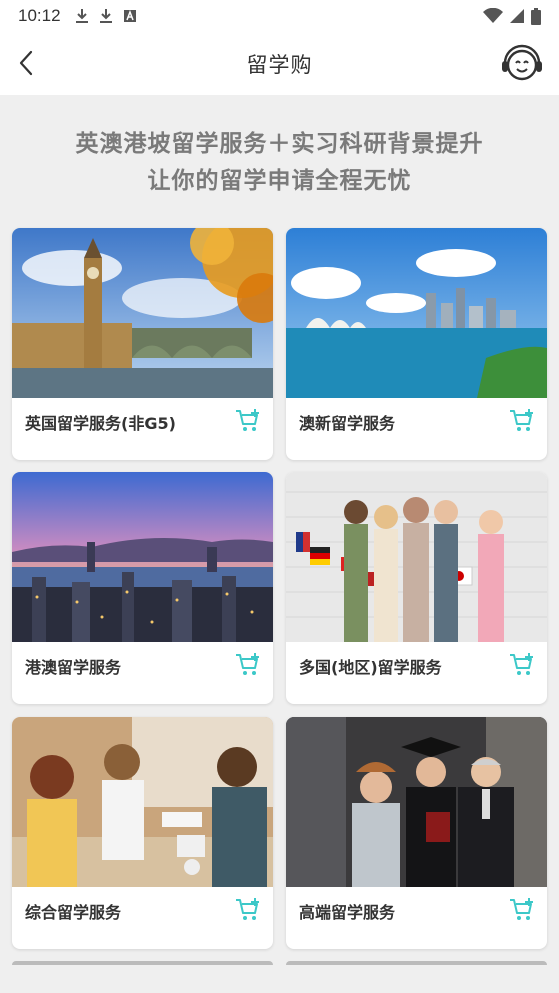 The image size is (559, 993). I want to click on app-header: 留学购, so click(279, 63).